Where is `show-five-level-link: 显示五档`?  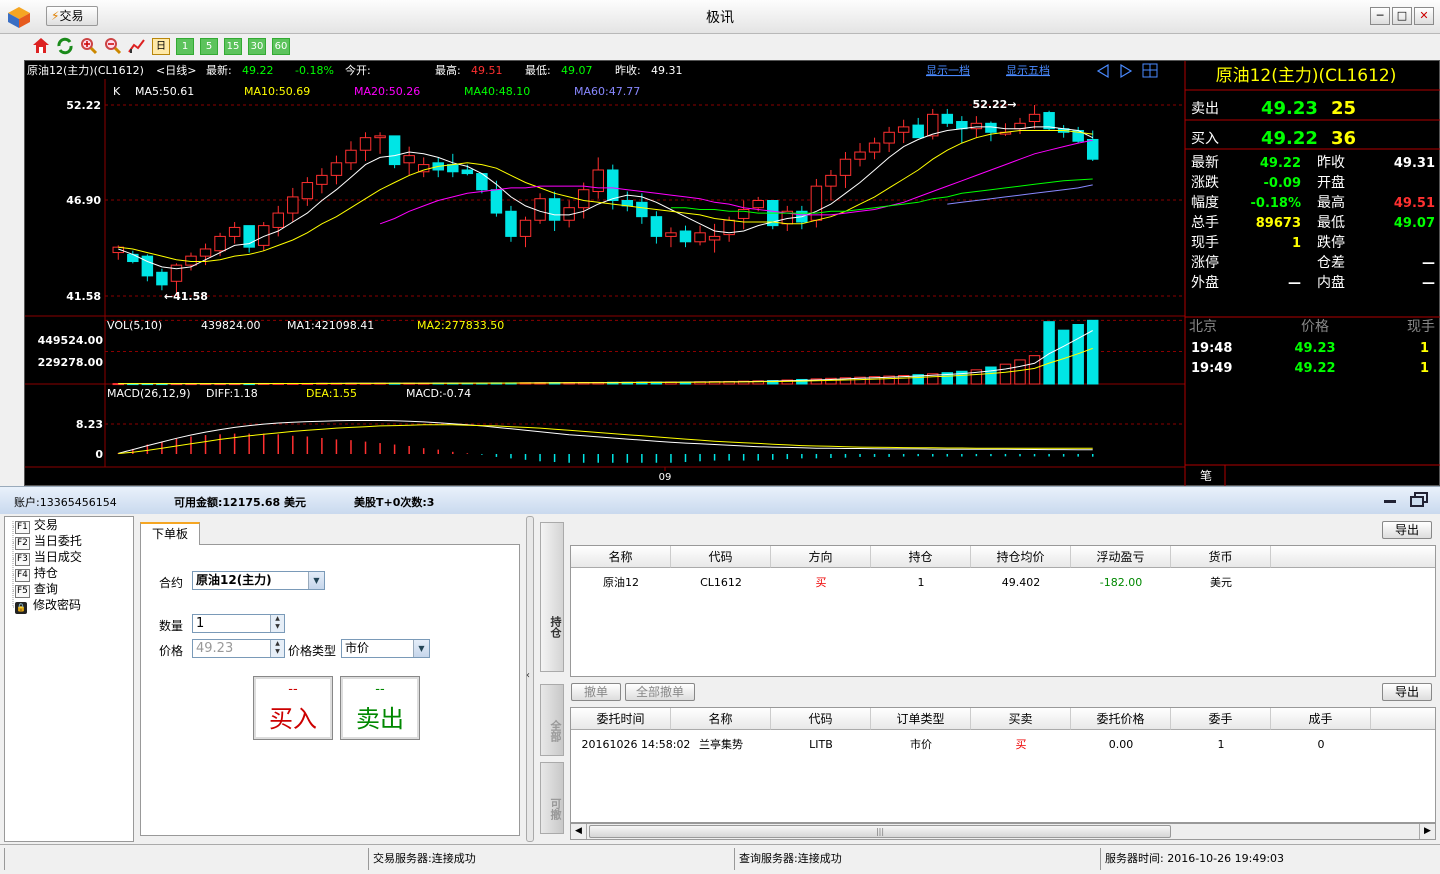
show-five-level-link: 显示五档 is located at coordinates (1028, 70).